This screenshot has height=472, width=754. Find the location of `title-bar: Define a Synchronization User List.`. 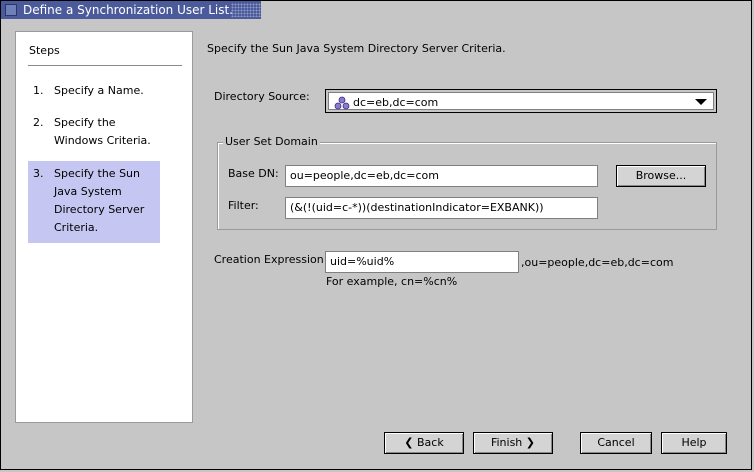

title-bar: Define a Synchronization User List. is located at coordinates (131, 10).